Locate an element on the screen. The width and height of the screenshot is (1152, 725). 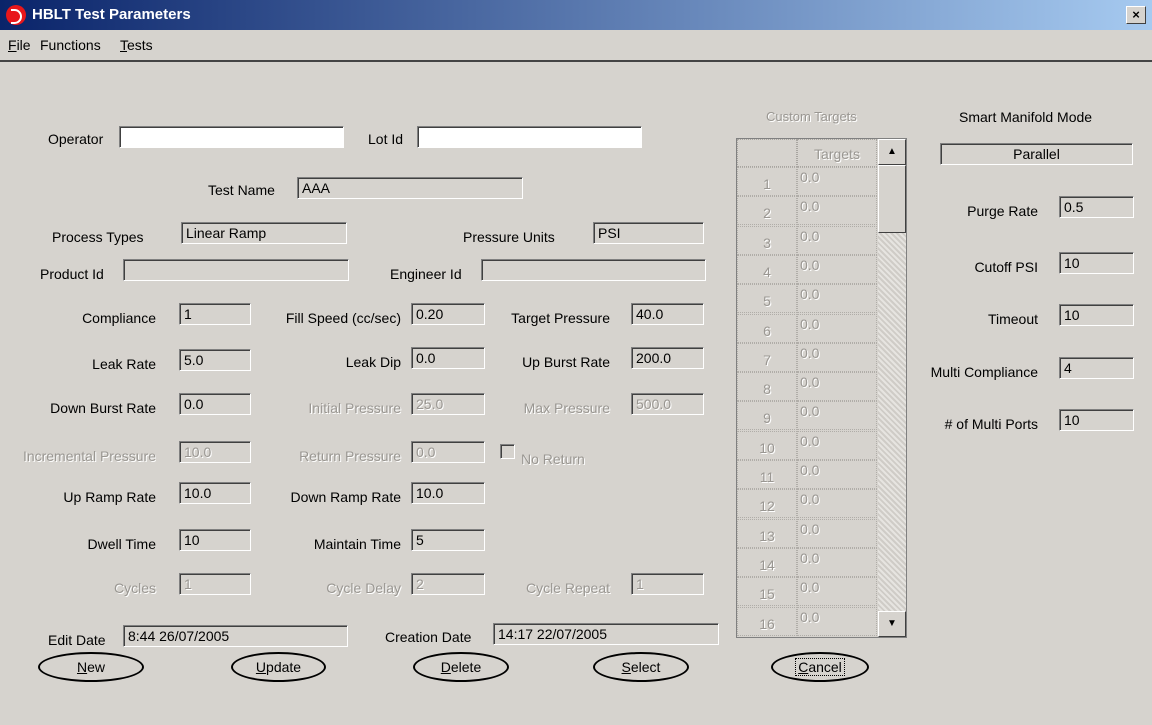
leak-dip-field: 0.0 is located at coordinates (448, 358).